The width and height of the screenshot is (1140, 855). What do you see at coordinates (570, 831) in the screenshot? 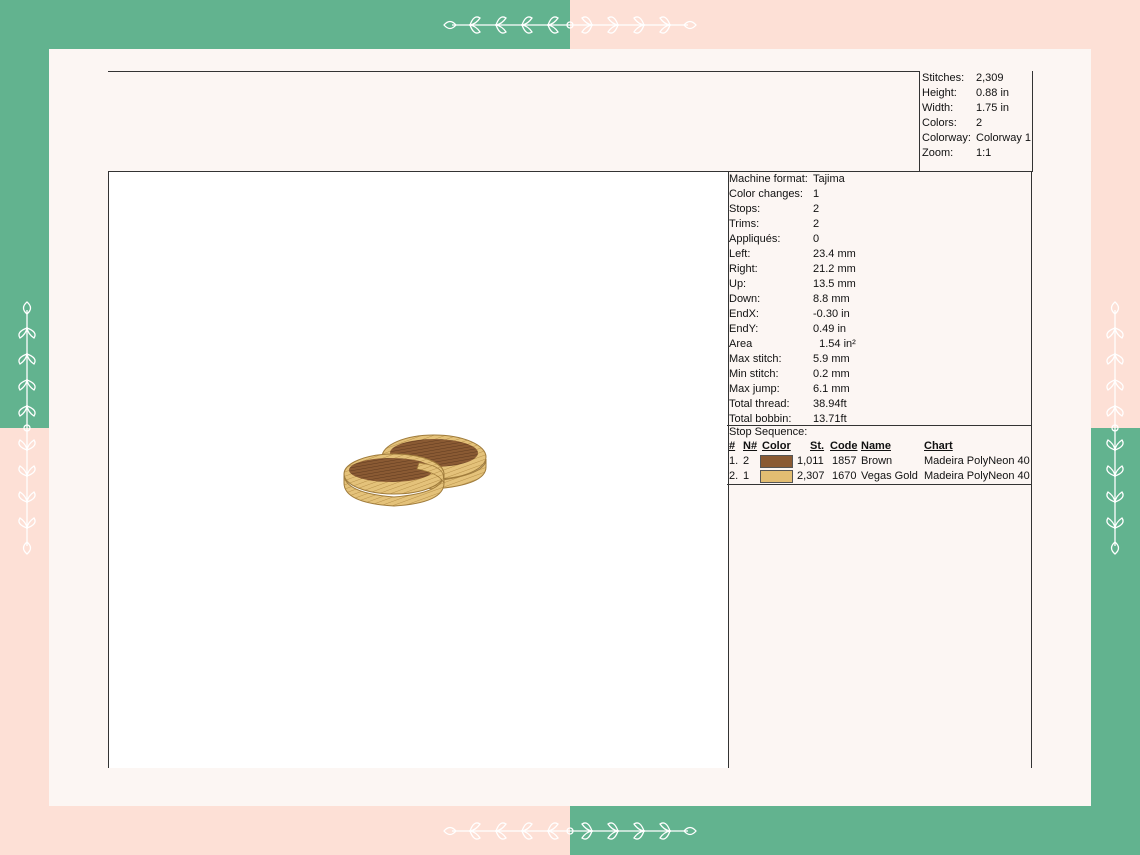
I see `bottom-laurel-ornament` at bounding box center [570, 831].